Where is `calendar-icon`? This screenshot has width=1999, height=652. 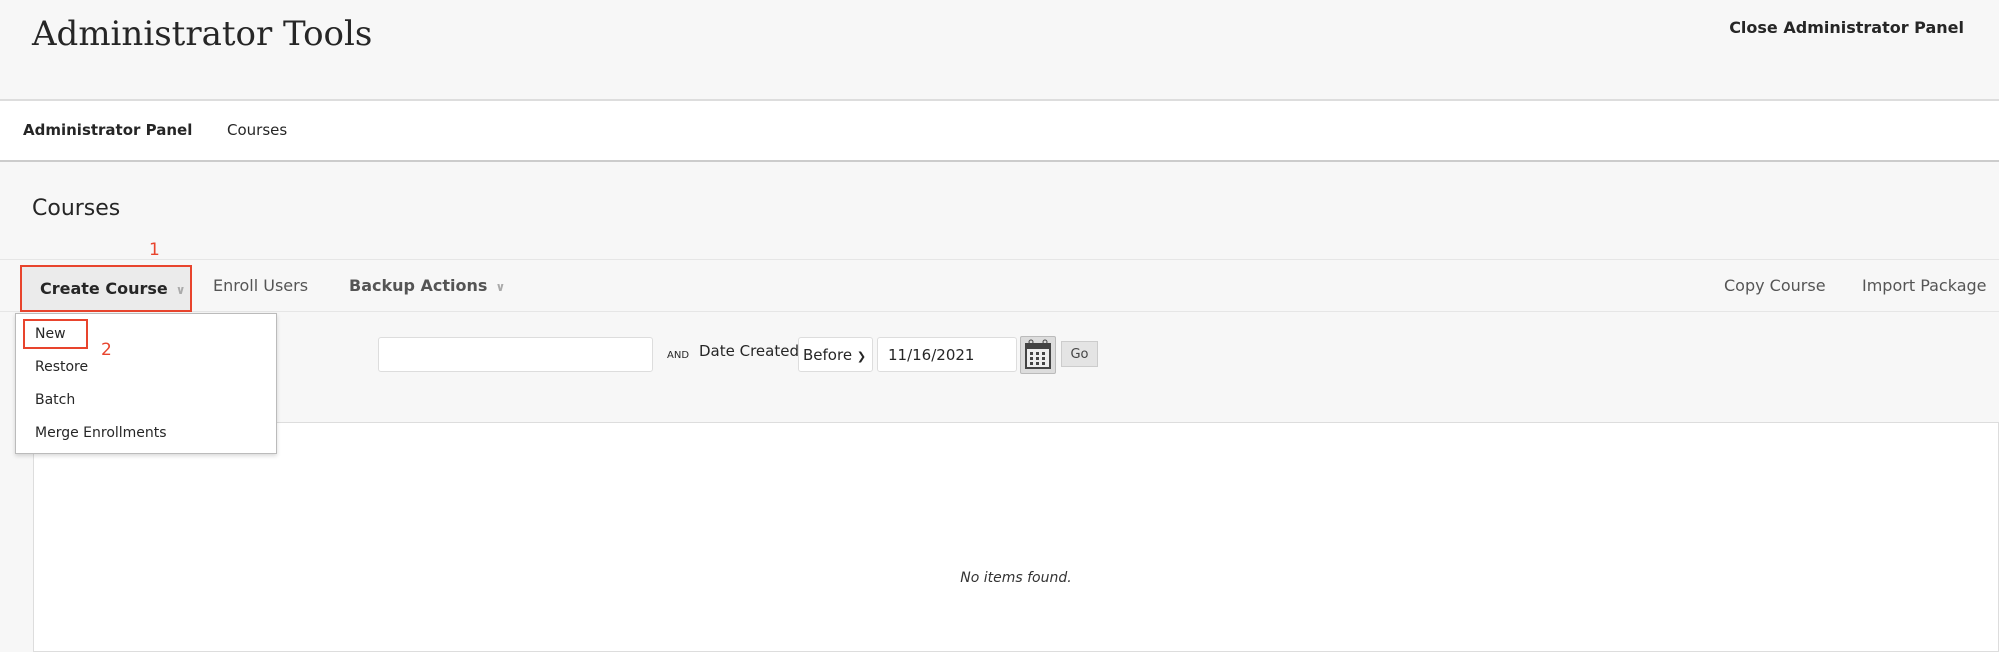 calendar-icon is located at coordinates (1038, 355).